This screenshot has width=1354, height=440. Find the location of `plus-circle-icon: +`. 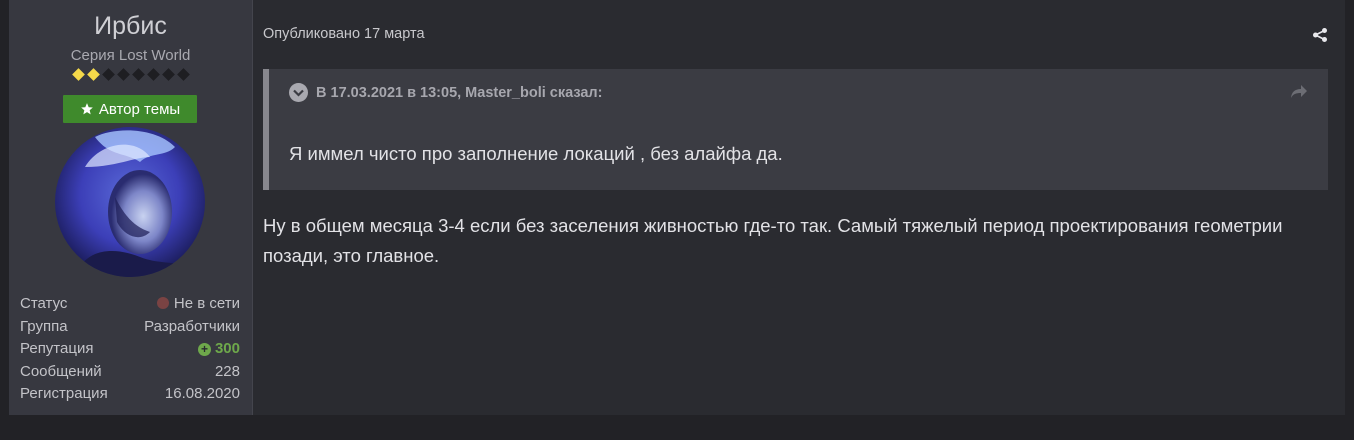

plus-circle-icon: + is located at coordinates (204, 349).